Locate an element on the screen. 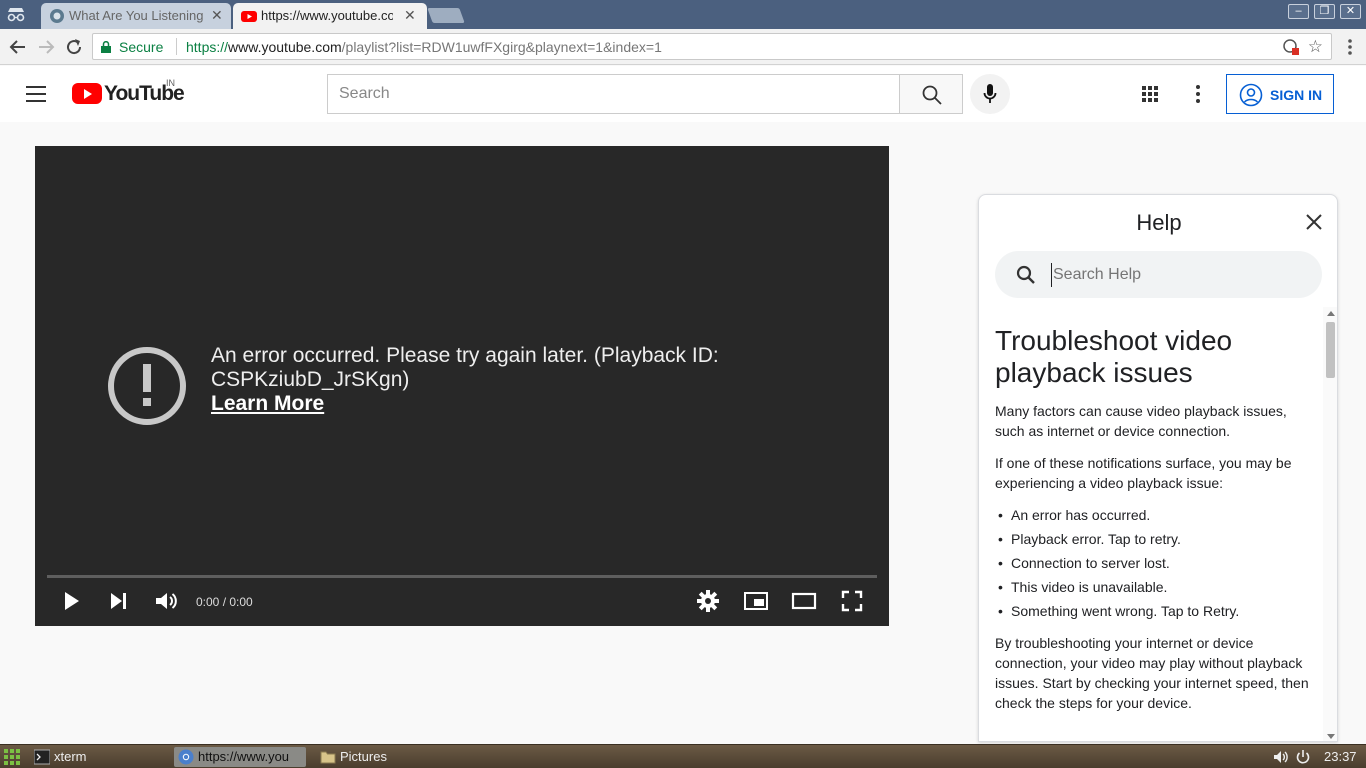  youtube-favicon-icon is located at coordinates (249, 16).